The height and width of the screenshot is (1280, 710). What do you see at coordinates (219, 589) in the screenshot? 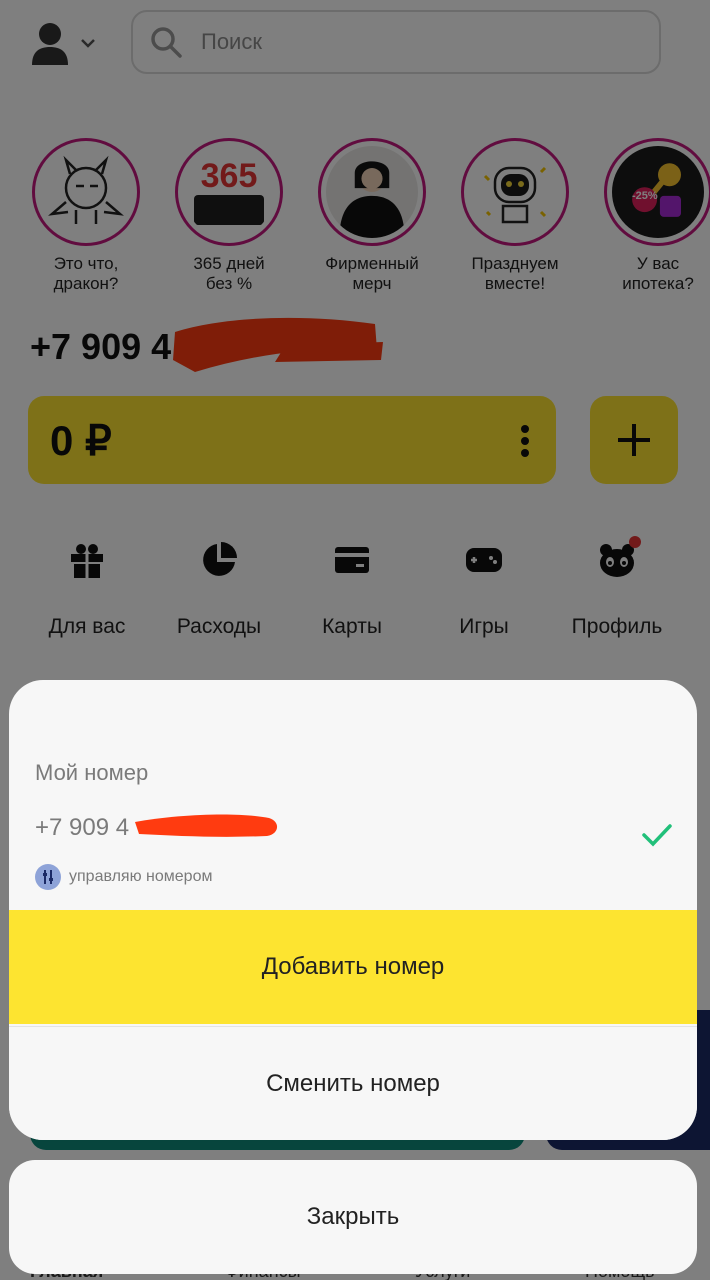
I see `quick-action-expenses: Расходы` at bounding box center [219, 589].